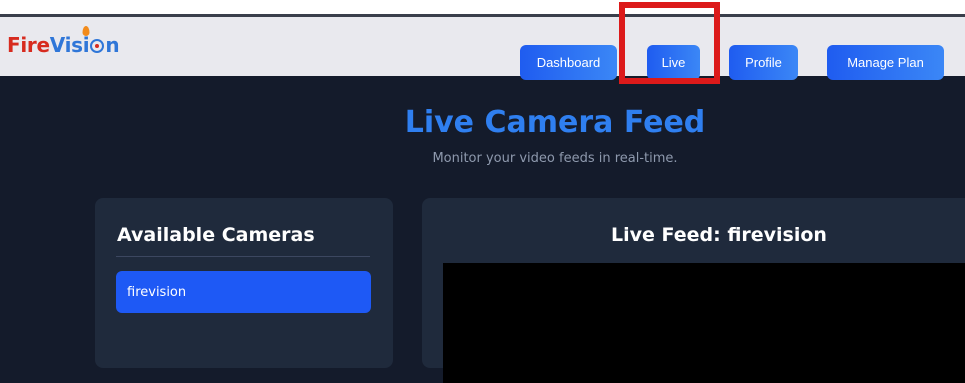 The height and width of the screenshot is (383, 965). Describe the element at coordinates (243, 256) in the screenshot. I see `divider` at that location.